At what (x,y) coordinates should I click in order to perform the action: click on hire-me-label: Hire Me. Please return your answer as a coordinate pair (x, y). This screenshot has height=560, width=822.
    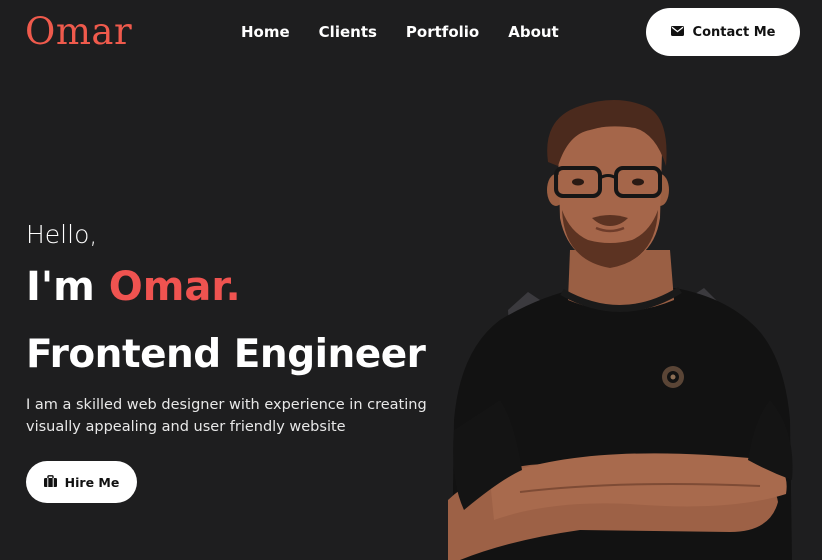
    Looking at the image, I should click on (92, 482).